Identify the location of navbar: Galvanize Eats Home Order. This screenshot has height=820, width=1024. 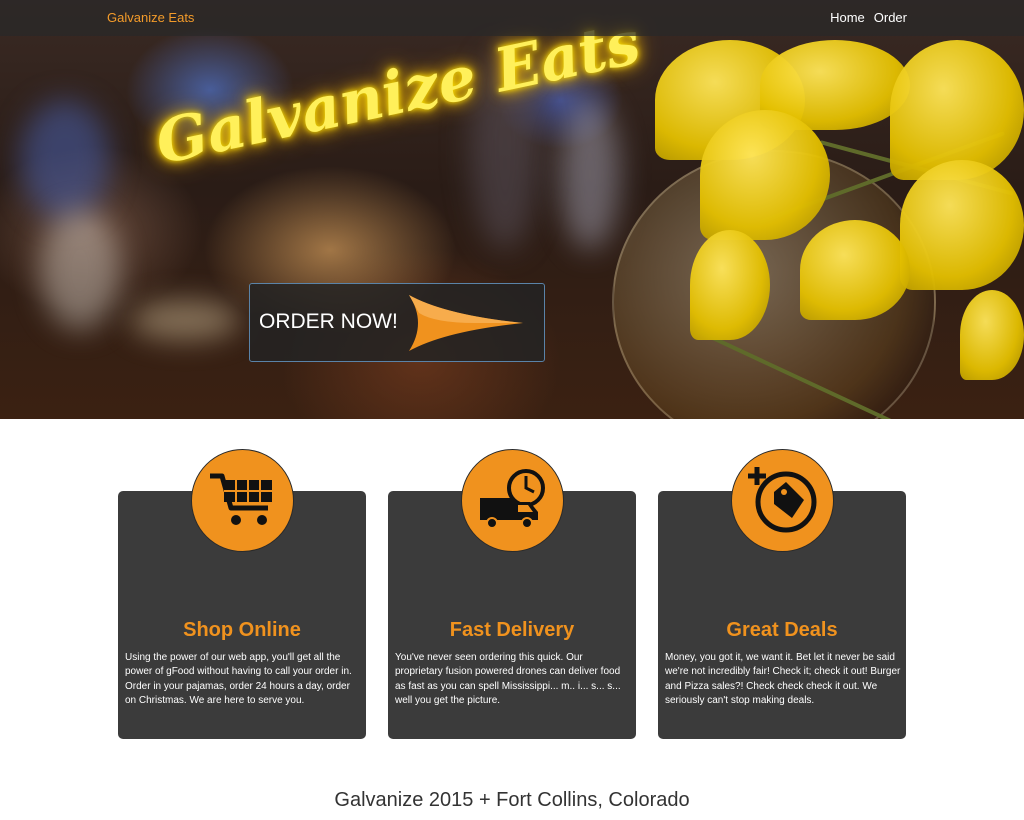
(512, 18).